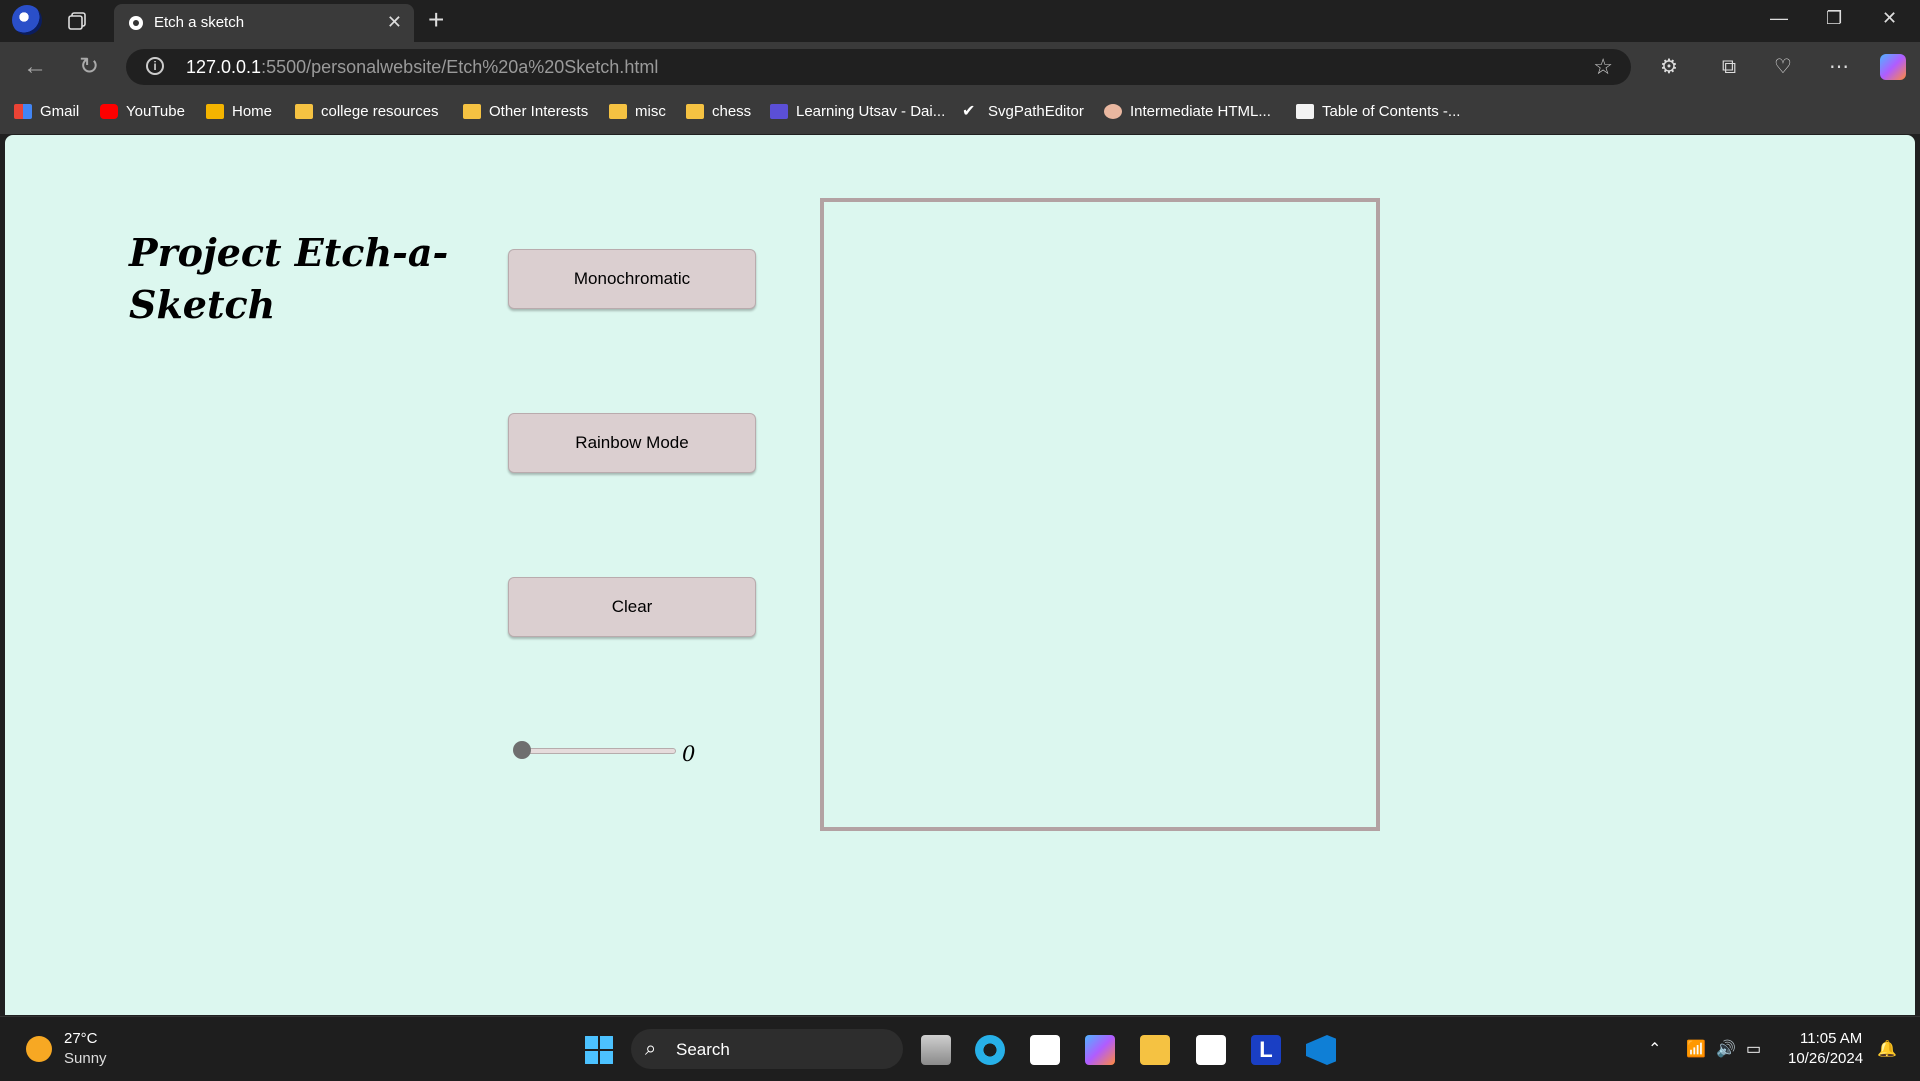 The width and height of the screenshot is (1920, 1081). I want to click on rainbow-mode-button: Rainbow Mode, so click(632, 443).